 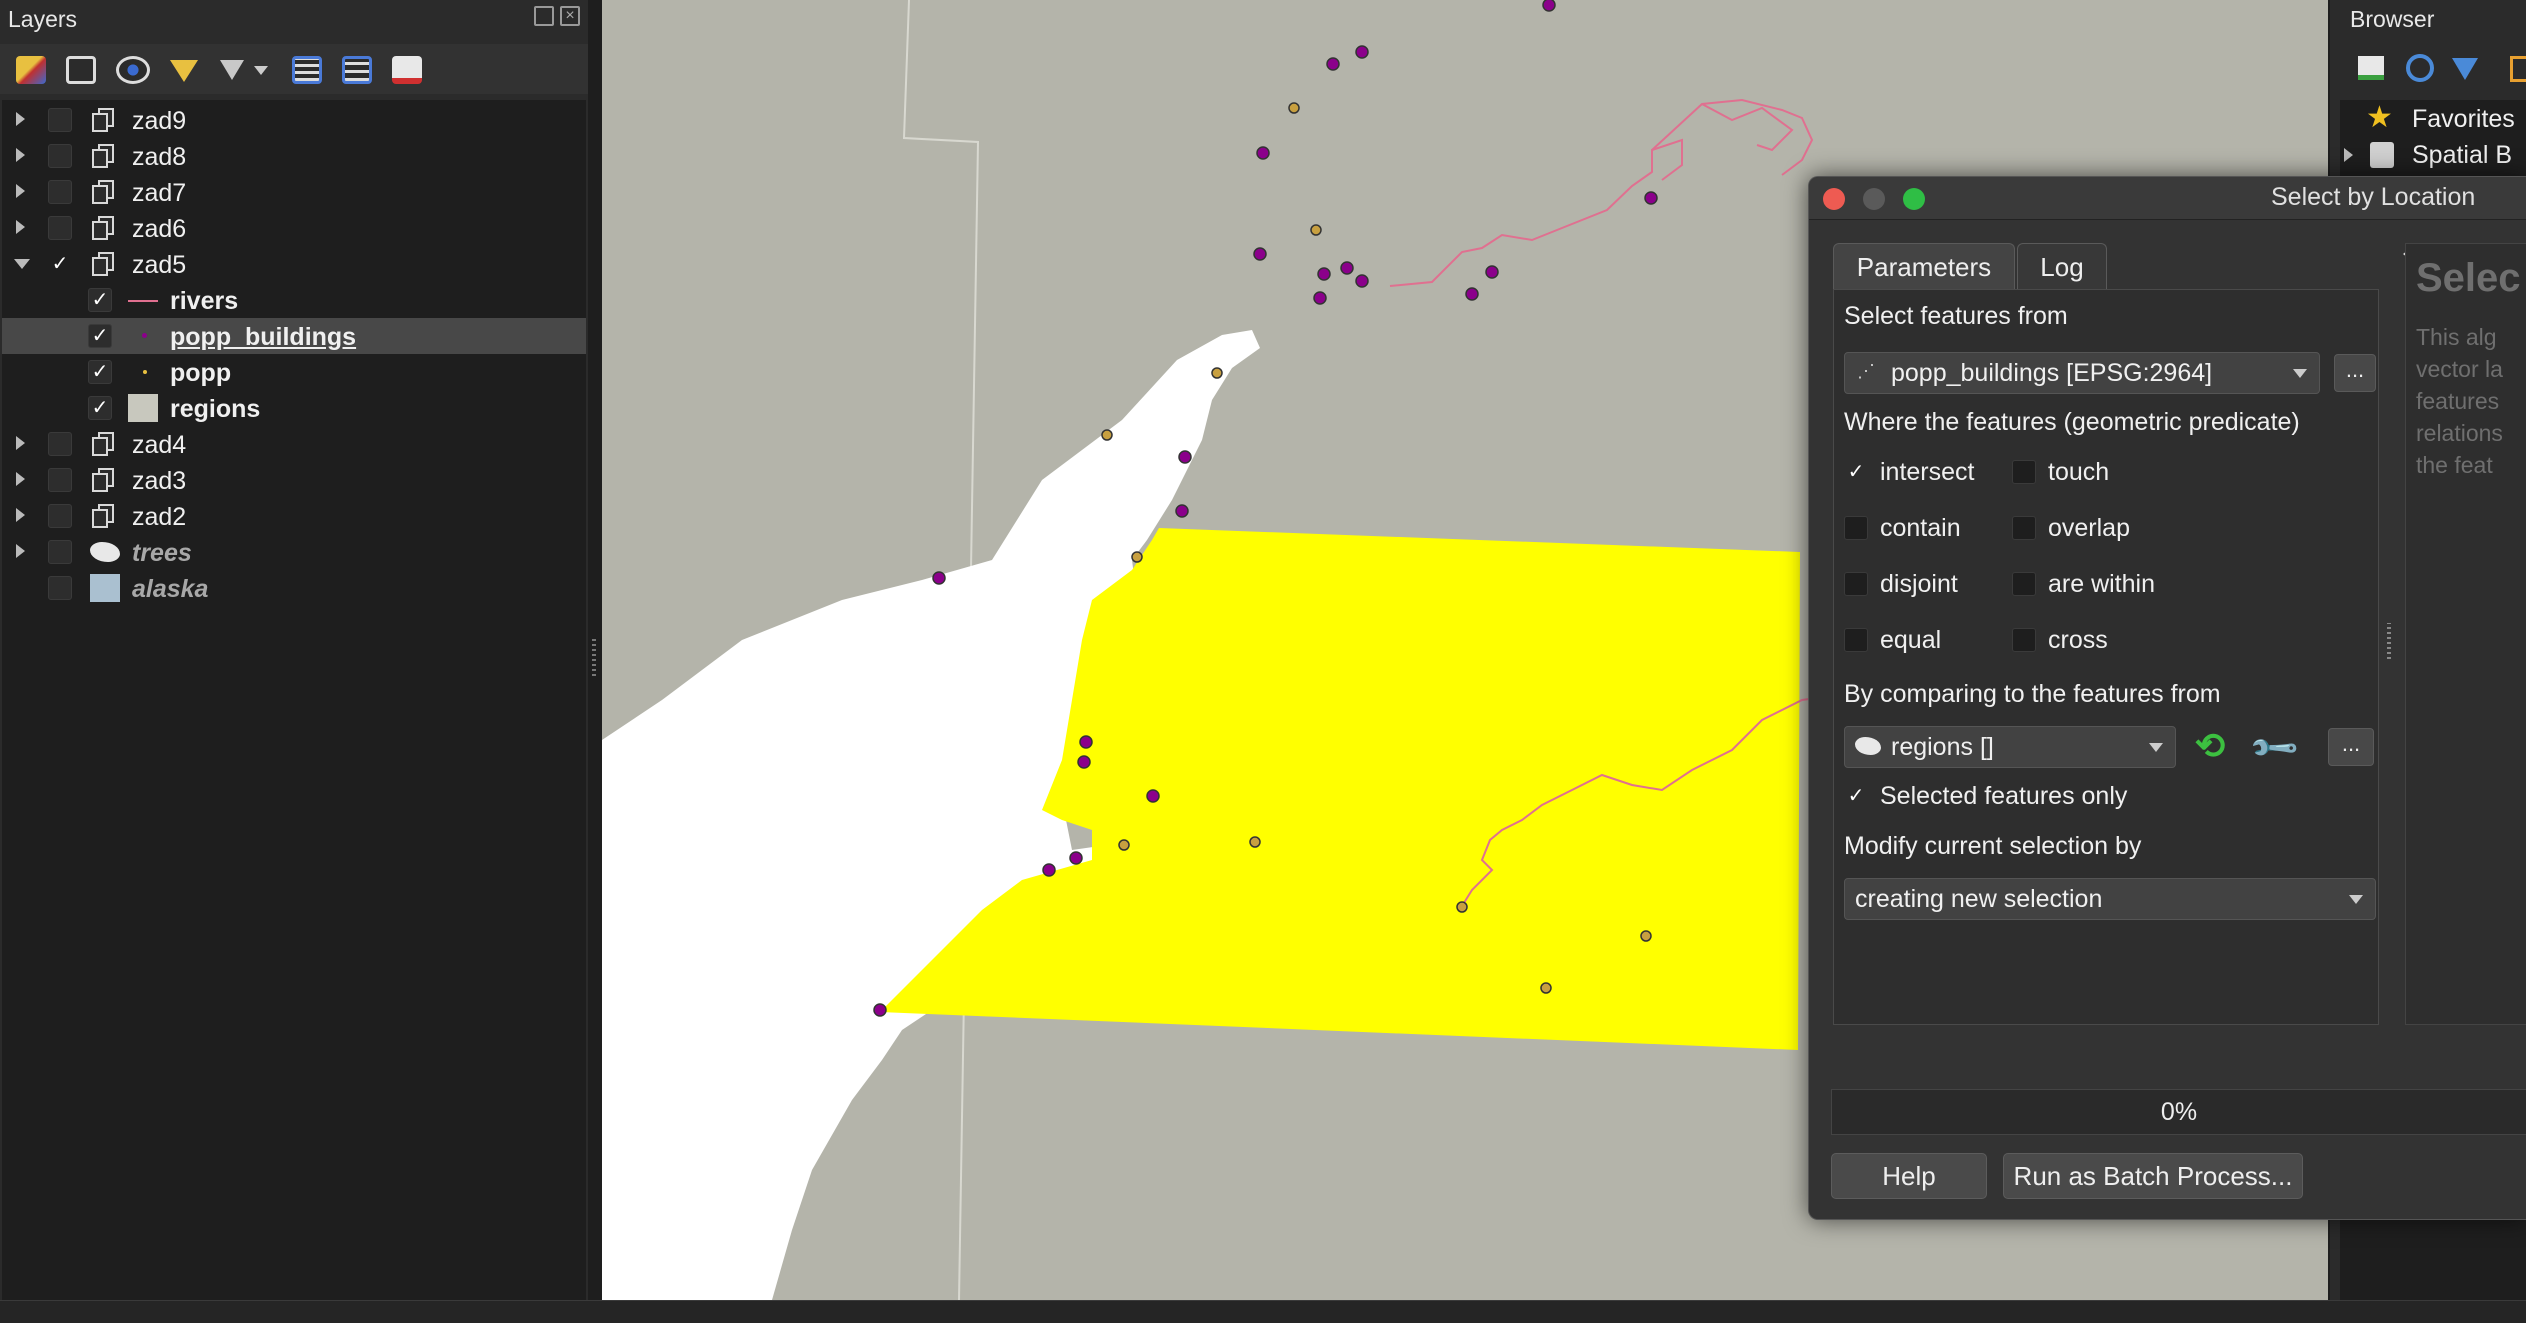 What do you see at coordinates (1924, 266) in the screenshot?
I see `tab-parameters: Parameters` at bounding box center [1924, 266].